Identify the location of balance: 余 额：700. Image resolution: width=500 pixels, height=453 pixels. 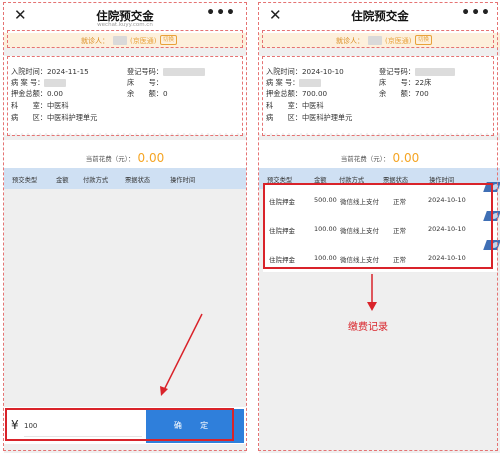
(404, 93).